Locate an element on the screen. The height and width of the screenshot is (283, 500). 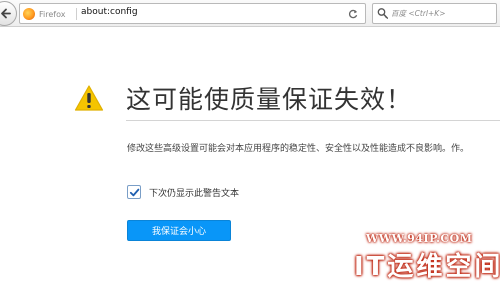
browser-toolbar: Firefox about:config 百度 <Ctrl+K> is located at coordinates (250, 13).